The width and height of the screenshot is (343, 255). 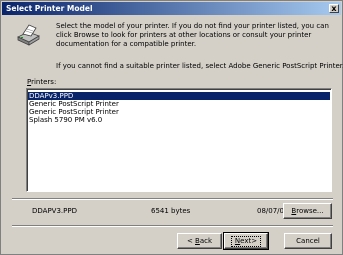 What do you see at coordinates (179, 96) in the screenshot?
I see `list-item: DDAPv3.PPD` at bounding box center [179, 96].